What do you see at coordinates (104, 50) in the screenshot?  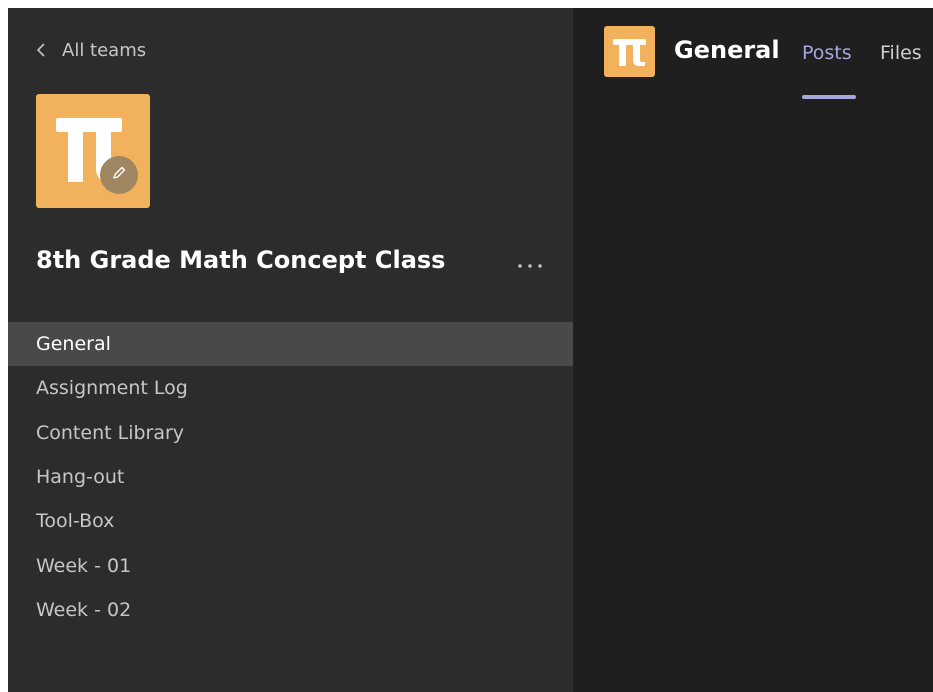 I see `all-teams-label: All teams` at bounding box center [104, 50].